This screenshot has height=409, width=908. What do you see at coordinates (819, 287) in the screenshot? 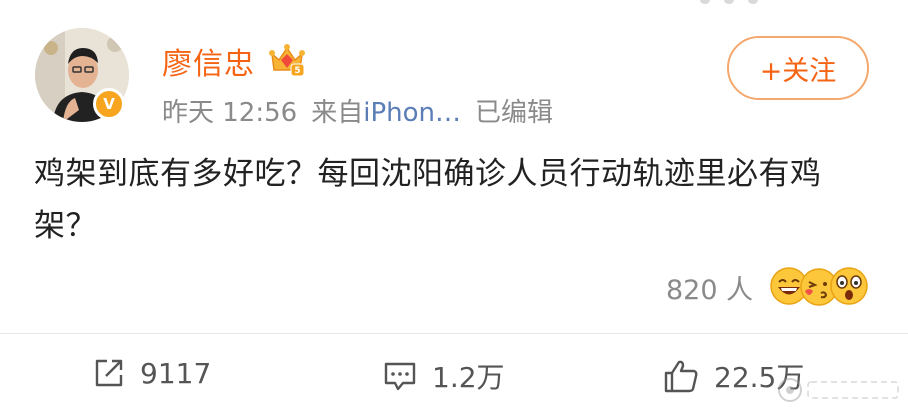
I see `reaction-emojis` at bounding box center [819, 287].